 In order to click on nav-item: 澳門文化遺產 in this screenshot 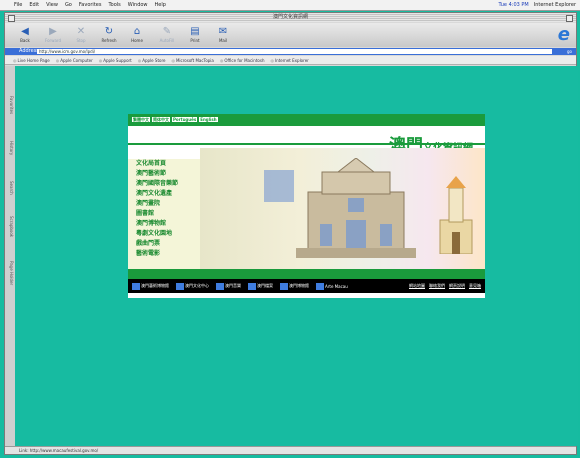, I will do `click(164, 194)`.